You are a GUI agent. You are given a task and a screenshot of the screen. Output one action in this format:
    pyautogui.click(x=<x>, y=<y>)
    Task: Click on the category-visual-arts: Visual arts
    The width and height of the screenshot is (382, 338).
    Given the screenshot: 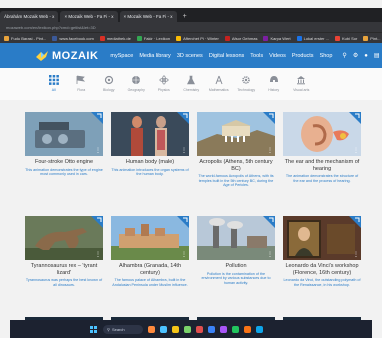 What is the action you would take?
    pyautogui.click(x=302, y=80)
    